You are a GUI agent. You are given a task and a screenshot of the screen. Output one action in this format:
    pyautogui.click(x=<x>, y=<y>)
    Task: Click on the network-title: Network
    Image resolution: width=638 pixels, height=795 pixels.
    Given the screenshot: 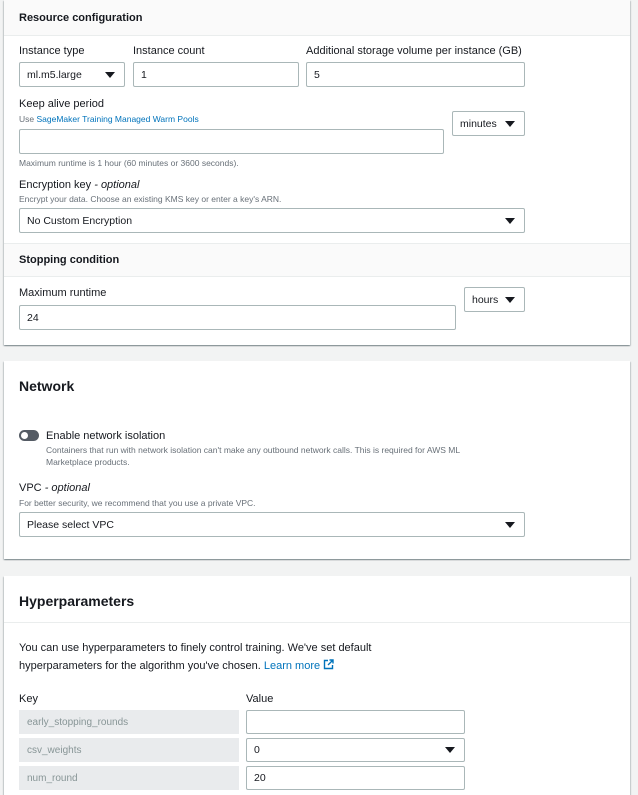 What is the action you would take?
    pyautogui.click(x=47, y=386)
    